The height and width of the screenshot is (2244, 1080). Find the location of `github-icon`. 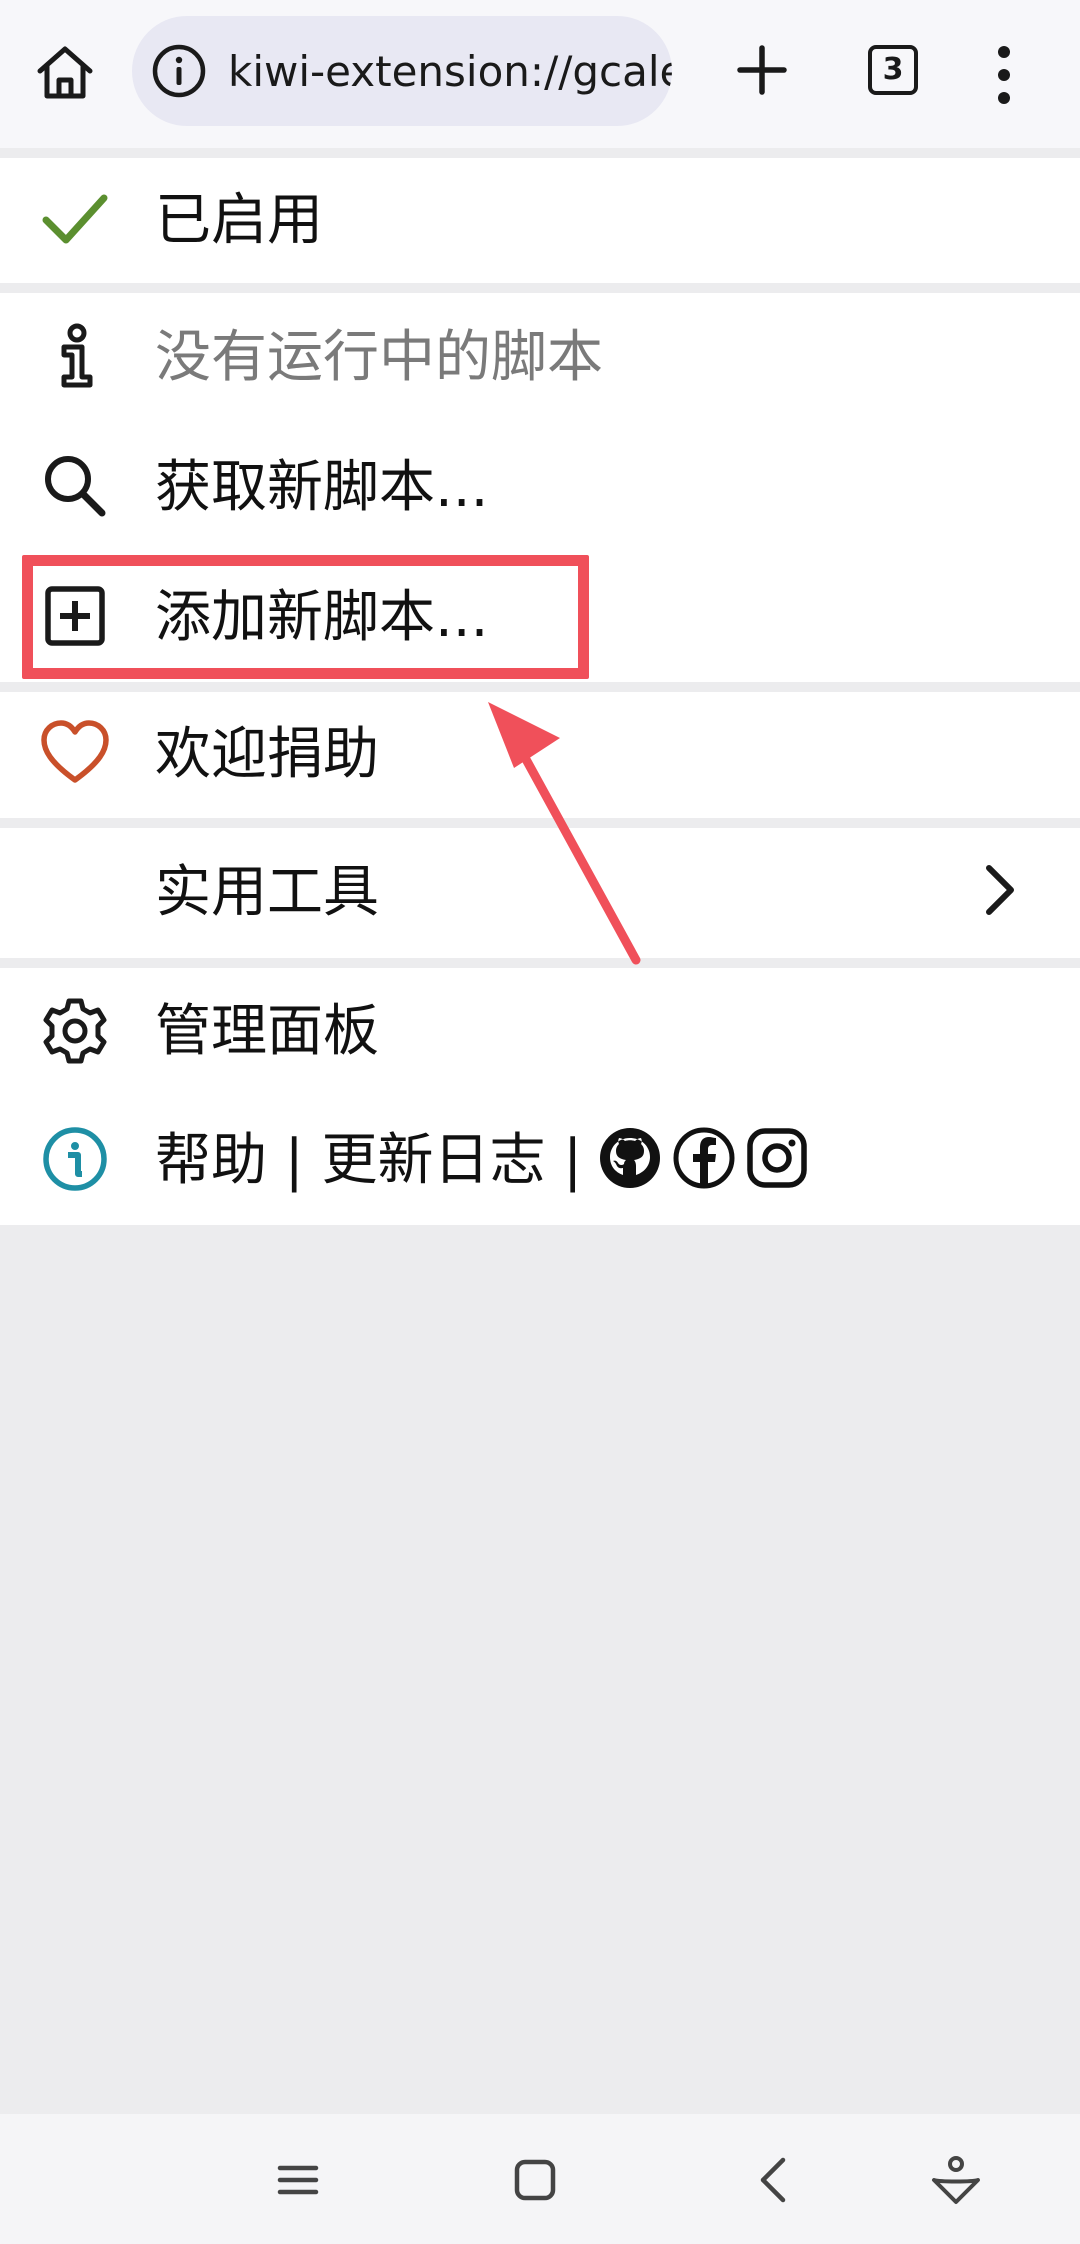

github-icon is located at coordinates (630, 1158).